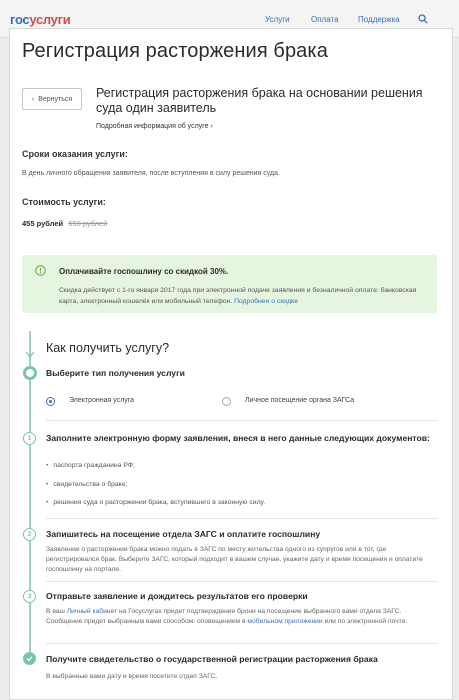  What do you see at coordinates (50, 401) in the screenshot?
I see `radio-electronic-service` at bounding box center [50, 401].